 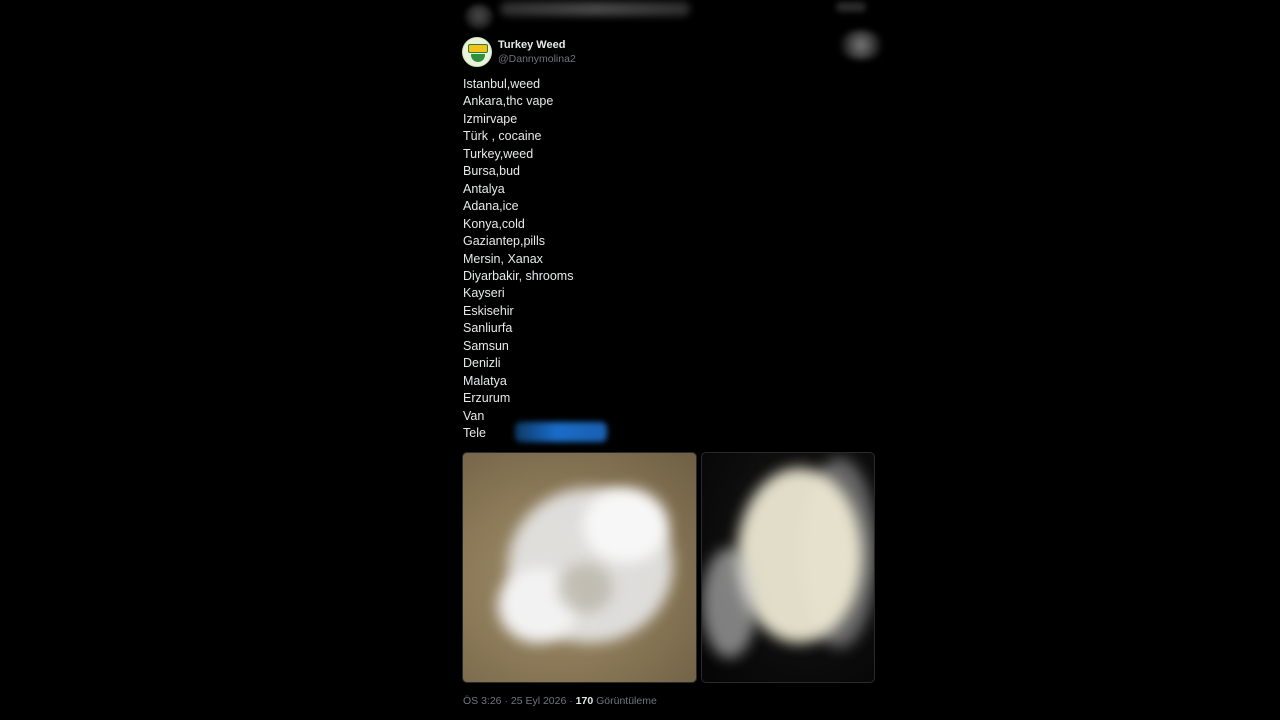 I want to click on tweet-line: Konya,cold, so click(x=494, y=223).